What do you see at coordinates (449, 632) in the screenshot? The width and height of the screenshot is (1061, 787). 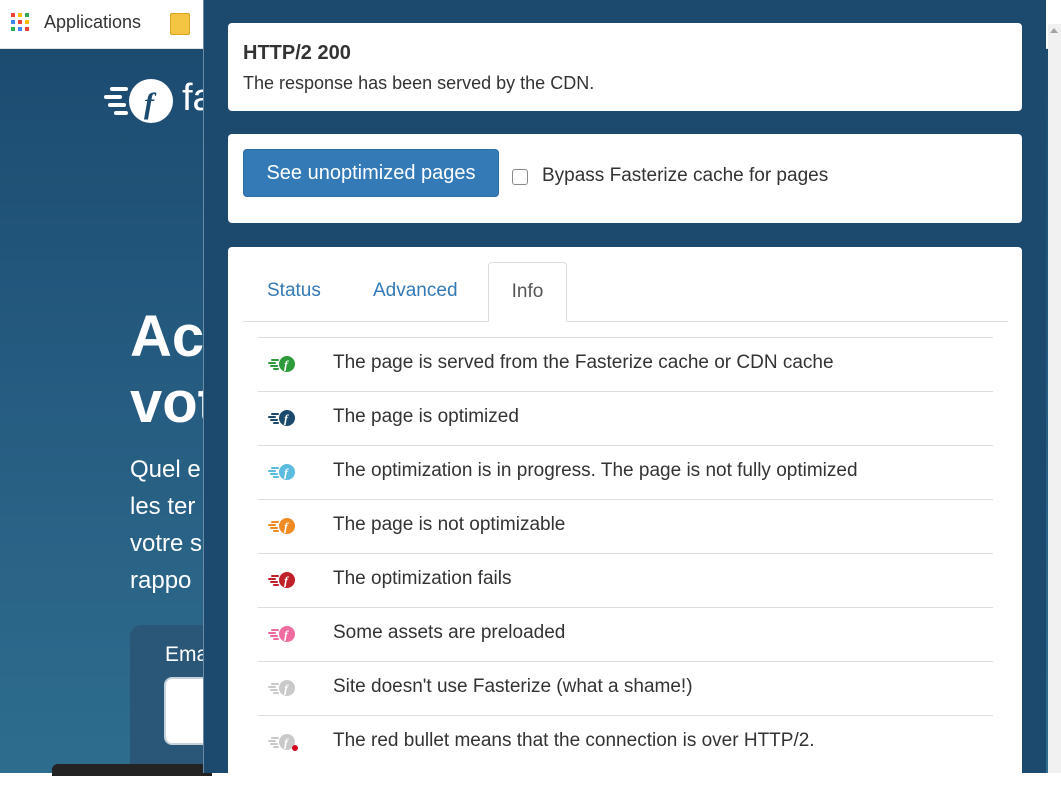 I see `legend-text: Some assets are preloaded` at bounding box center [449, 632].